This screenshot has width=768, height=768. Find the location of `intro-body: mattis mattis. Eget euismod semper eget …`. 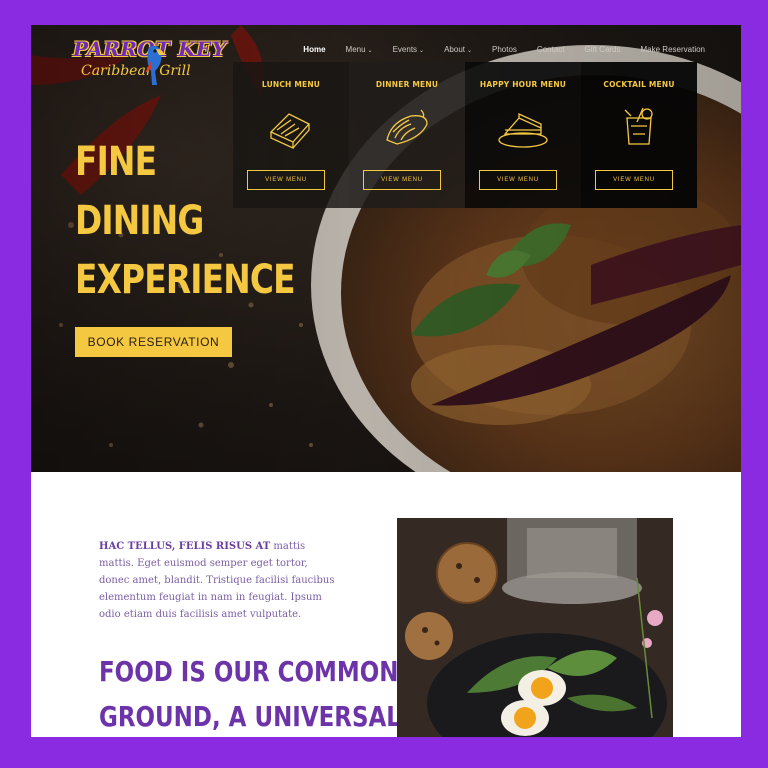

intro-body: mattis mattis. Eget euismod semper eget … is located at coordinates (217, 580).